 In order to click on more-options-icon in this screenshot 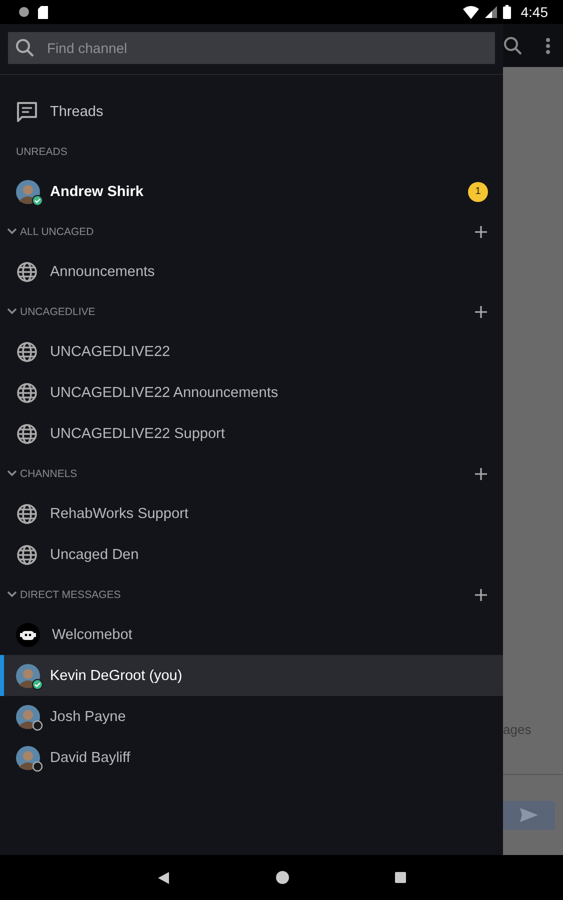, I will do `click(548, 45)`.